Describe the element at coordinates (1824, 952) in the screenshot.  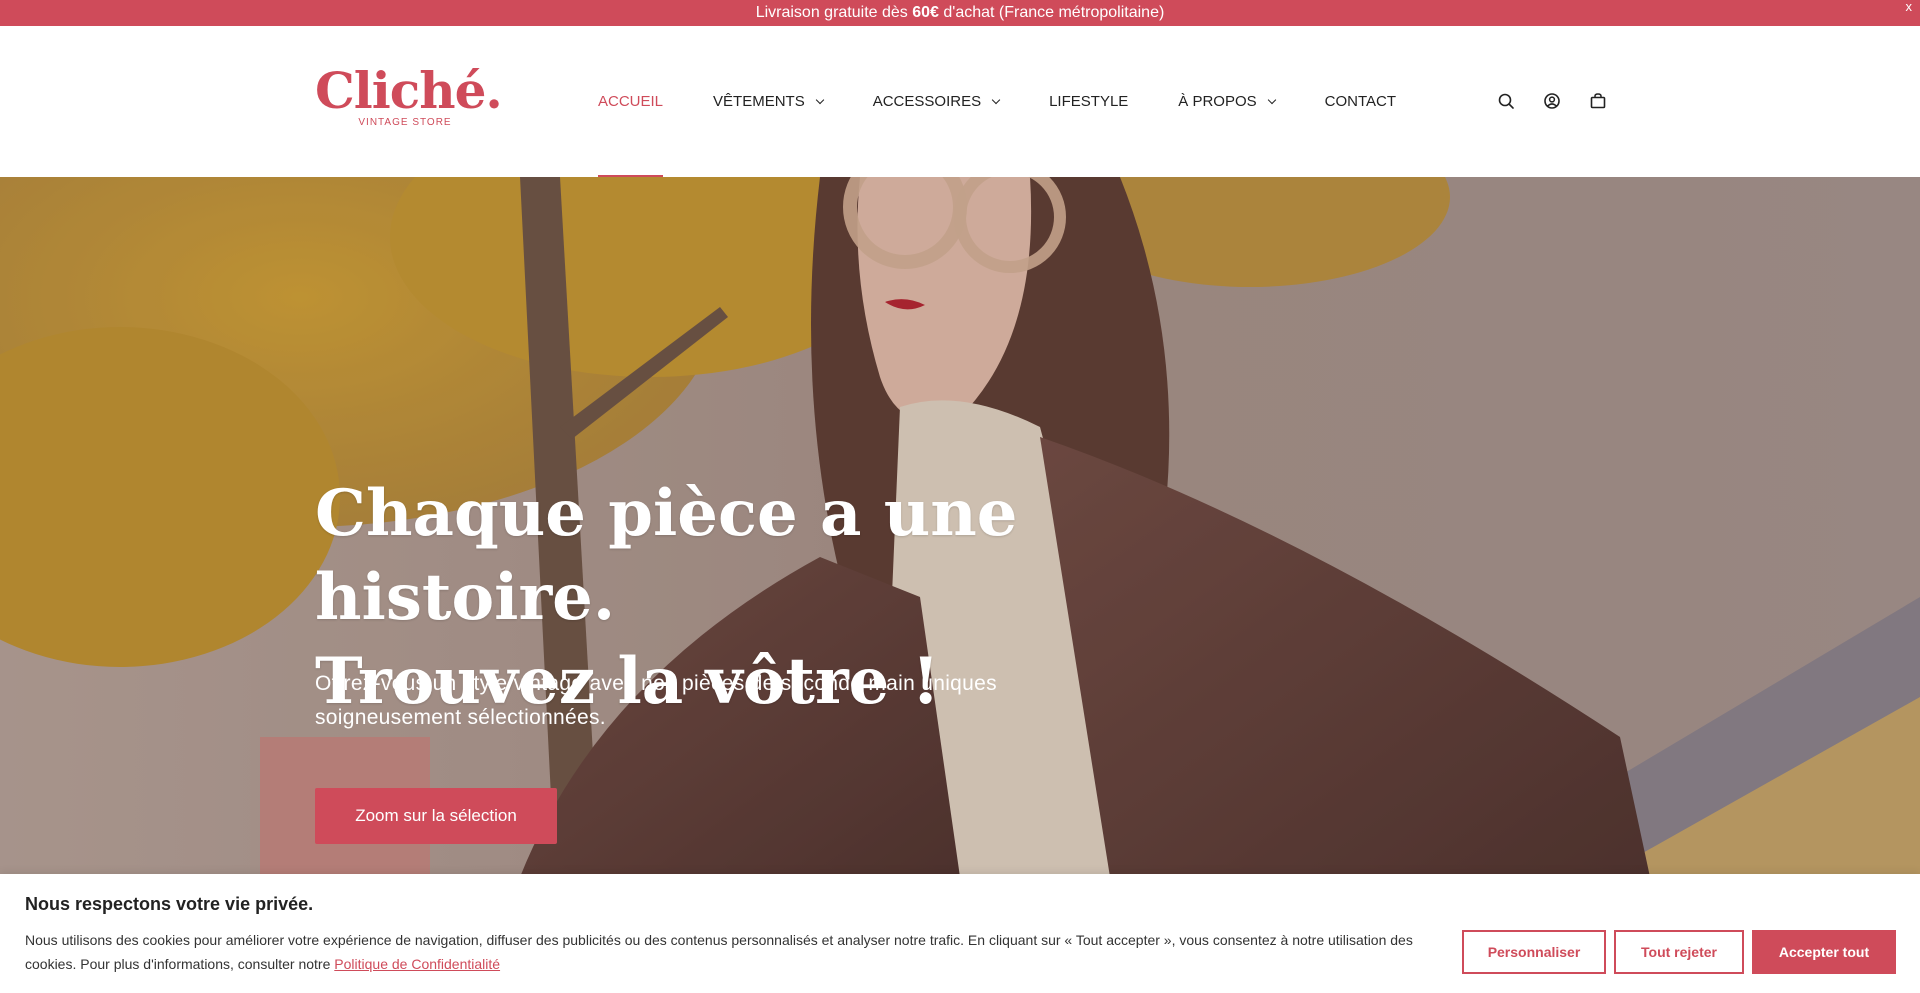
I see `accept-all-button: Accepter tout` at that location.